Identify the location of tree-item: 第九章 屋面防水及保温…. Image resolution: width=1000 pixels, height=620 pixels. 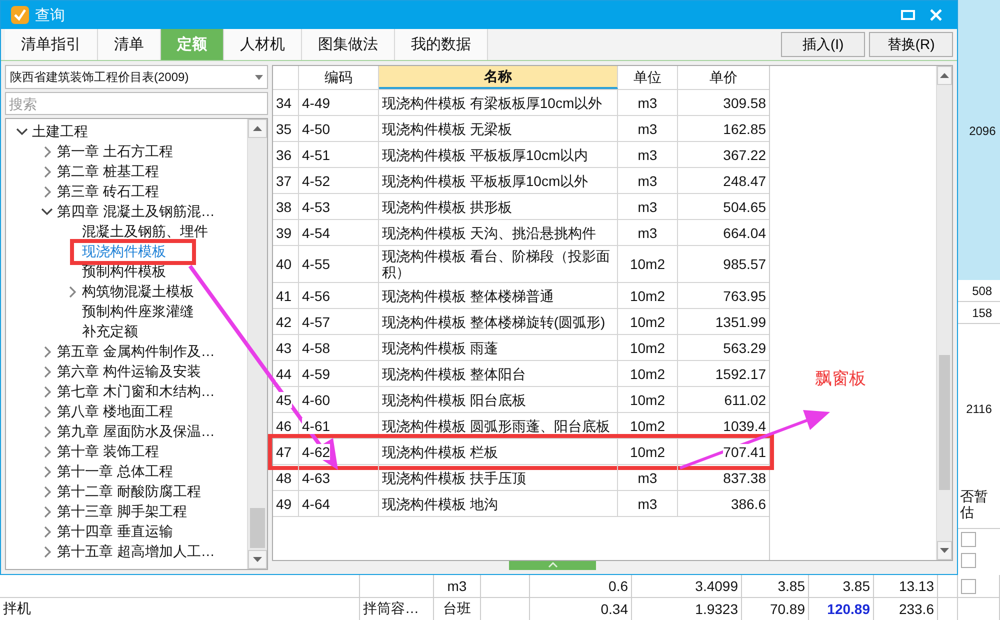
(136, 432).